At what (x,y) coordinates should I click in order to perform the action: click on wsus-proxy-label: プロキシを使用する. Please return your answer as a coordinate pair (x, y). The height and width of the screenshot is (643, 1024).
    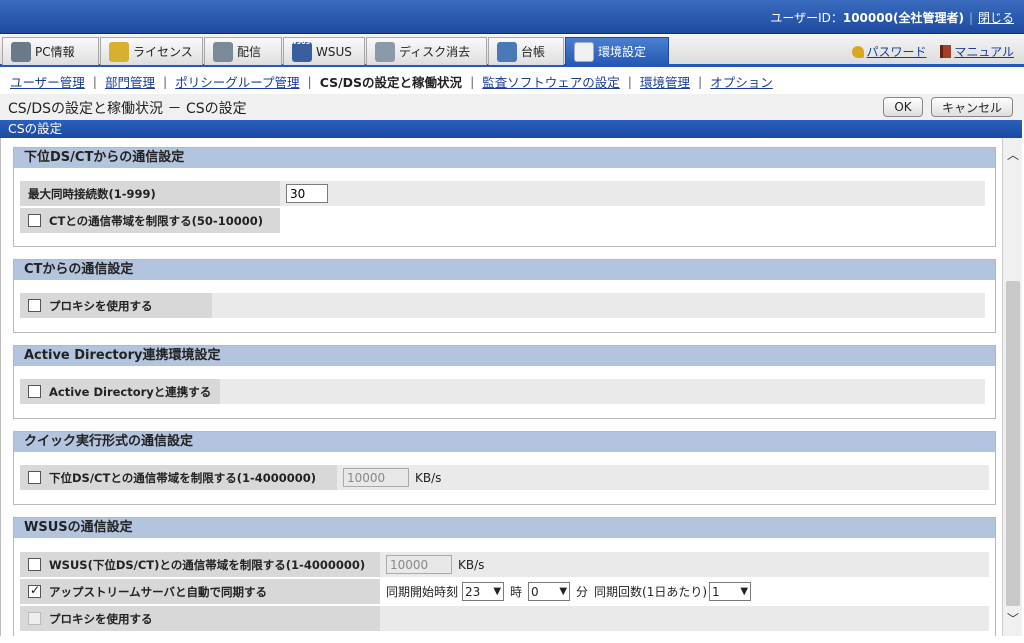
    Looking at the image, I should click on (101, 618).